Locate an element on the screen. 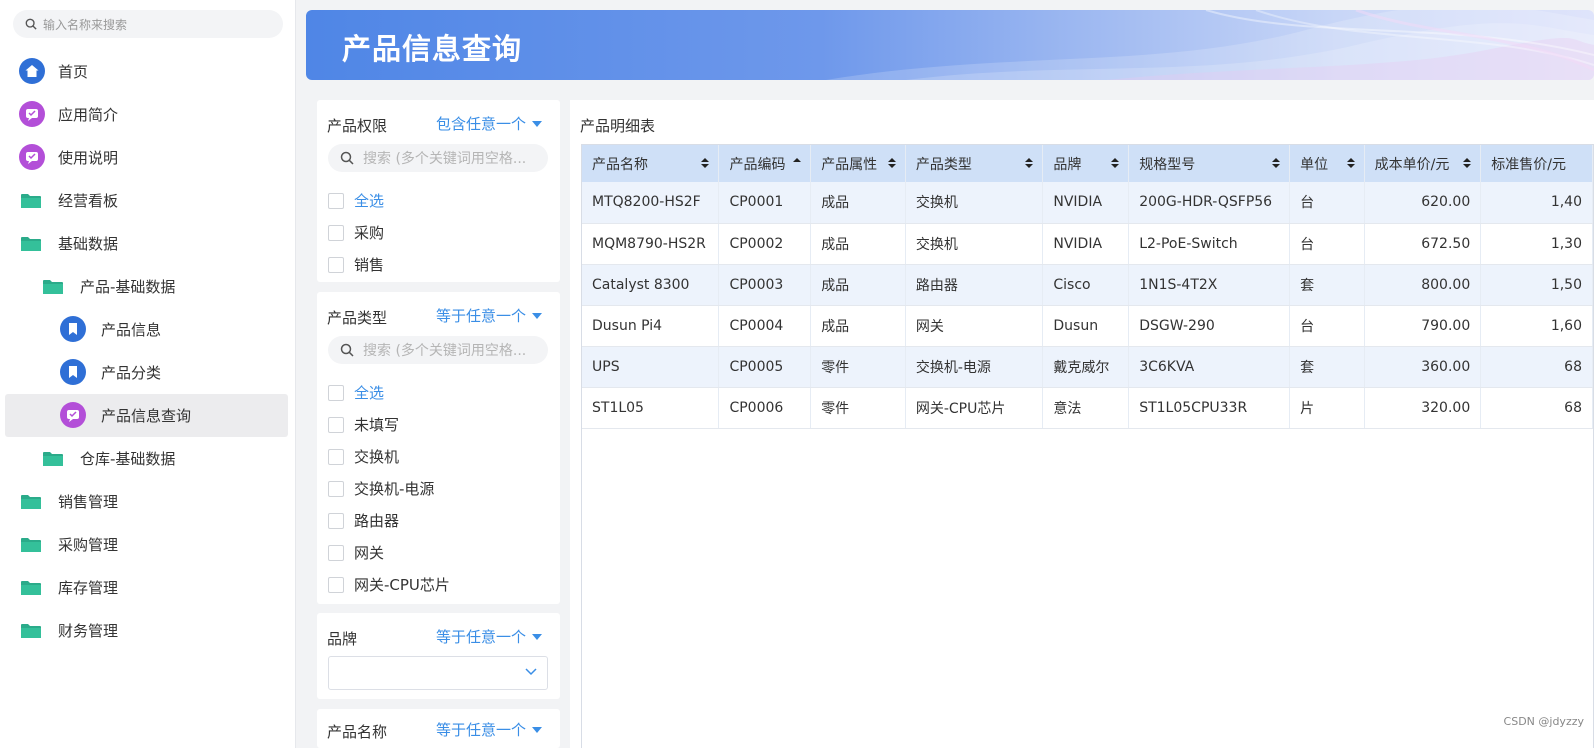  table-cell: 1N1S-4T2X is located at coordinates (1209, 285).